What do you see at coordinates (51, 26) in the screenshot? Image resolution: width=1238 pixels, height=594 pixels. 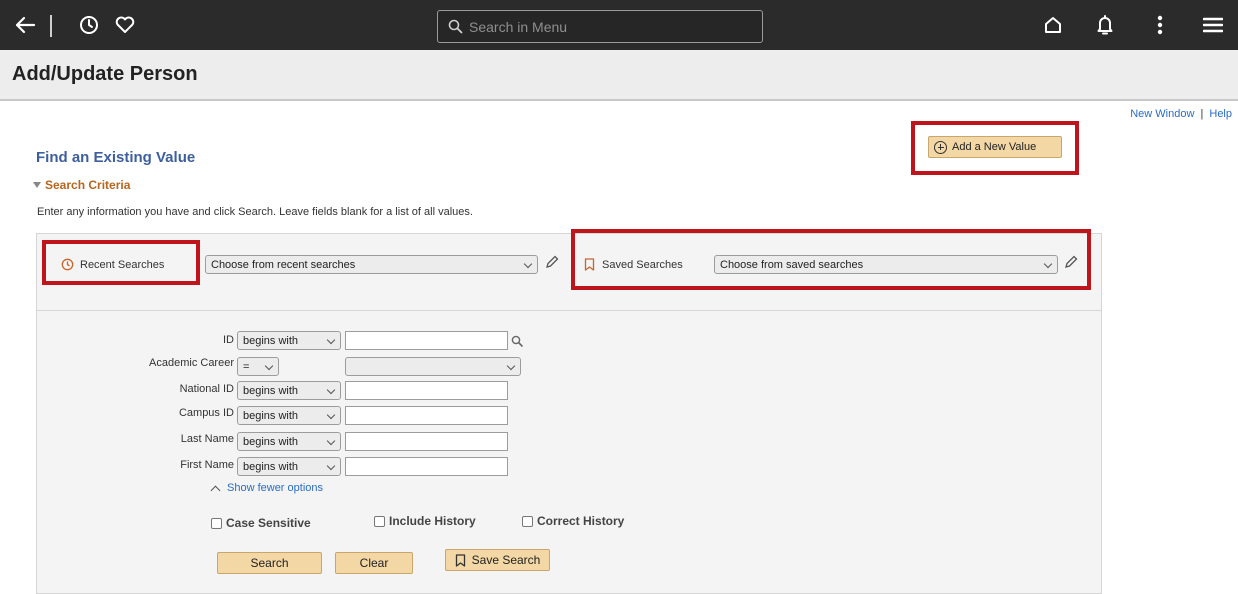 I see `toolbar-divider` at bounding box center [51, 26].